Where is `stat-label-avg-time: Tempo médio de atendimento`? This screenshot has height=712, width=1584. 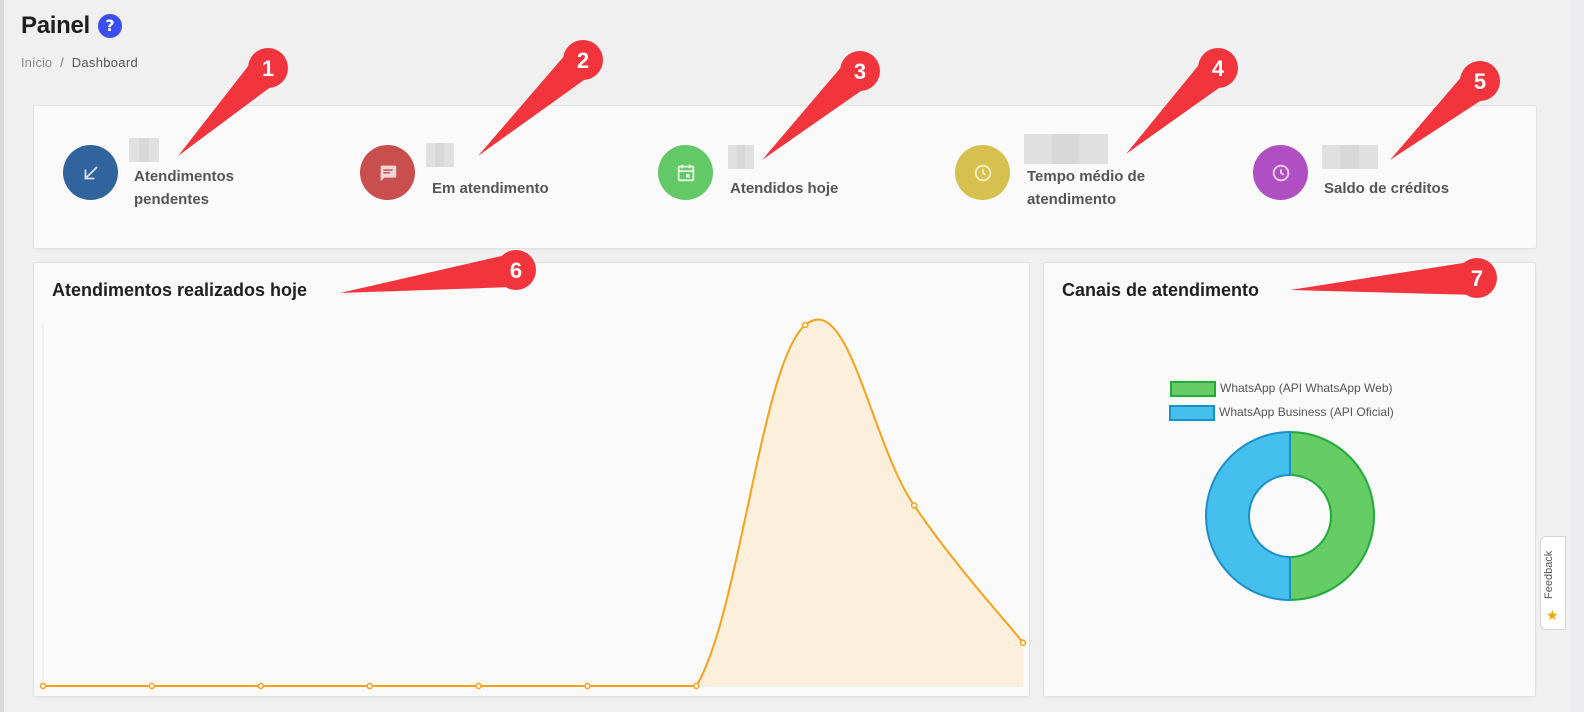 stat-label-avg-time: Tempo médio de atendimento is located at coordinates (1086, 188).